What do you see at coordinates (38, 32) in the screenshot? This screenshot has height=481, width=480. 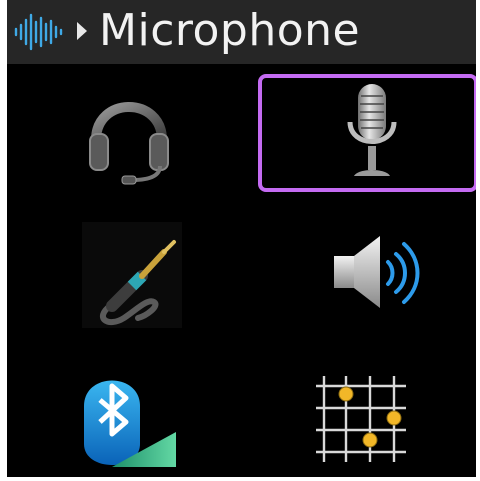 I see `sound-wave-icon` at bounding box center [38, 32].